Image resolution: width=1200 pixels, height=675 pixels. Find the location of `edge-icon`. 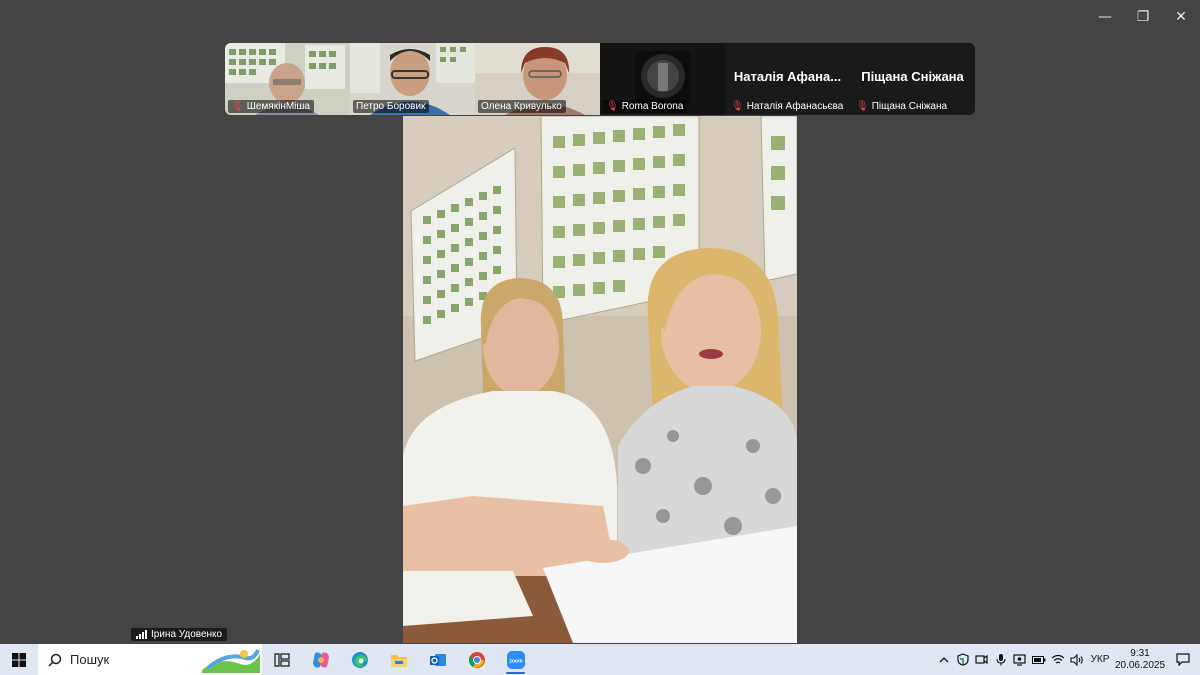

edge-icon is located at coordinates (359, 659).